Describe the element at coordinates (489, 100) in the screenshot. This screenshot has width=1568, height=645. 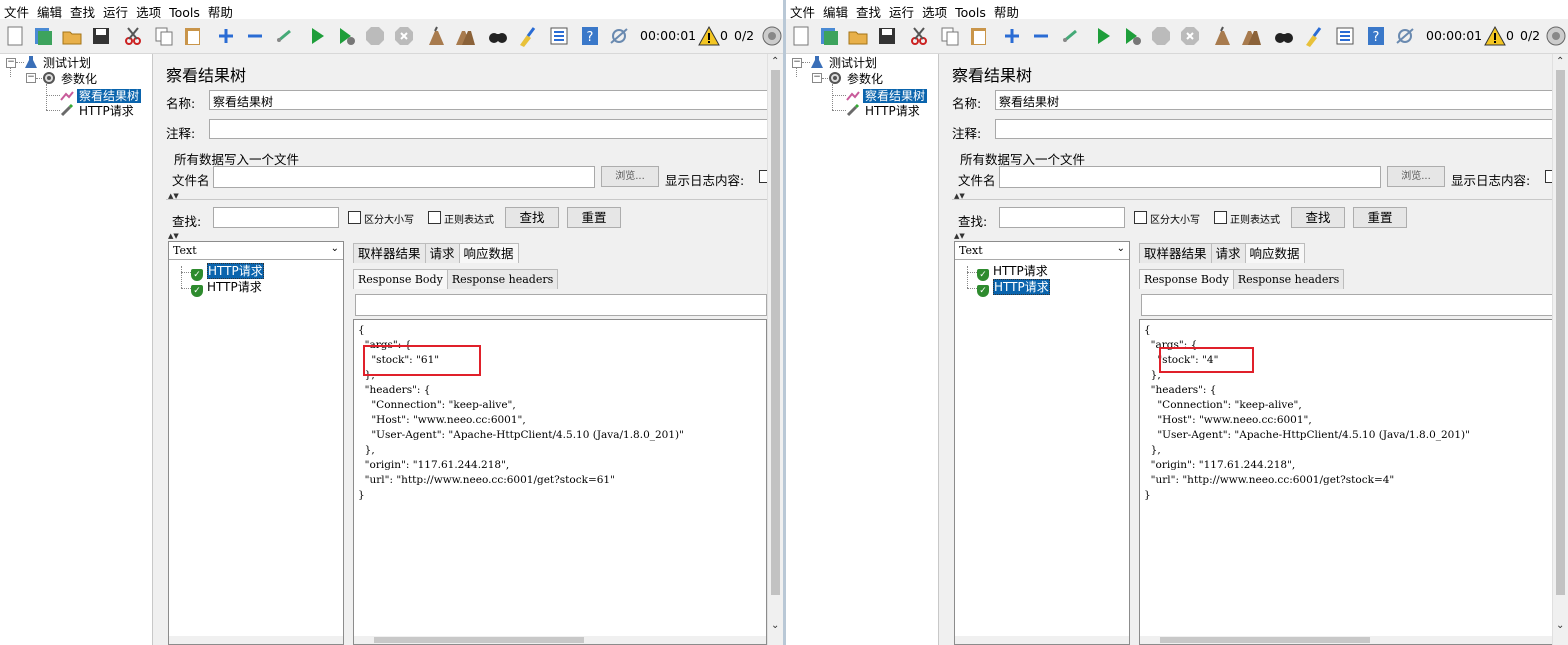
I see `name-field: 察看结果树` at that location.